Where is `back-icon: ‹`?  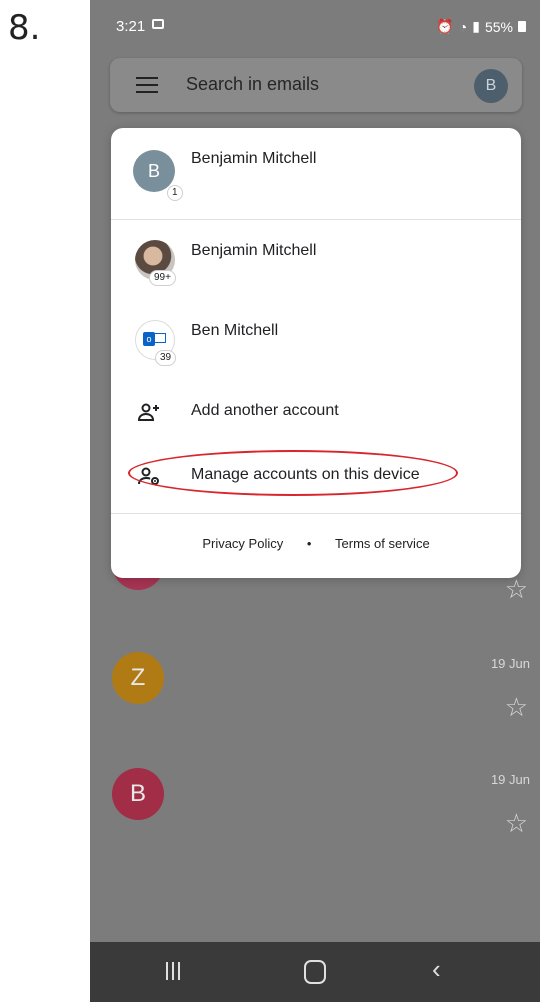
back-icon: ‹ is located at coordinates (436, 969).